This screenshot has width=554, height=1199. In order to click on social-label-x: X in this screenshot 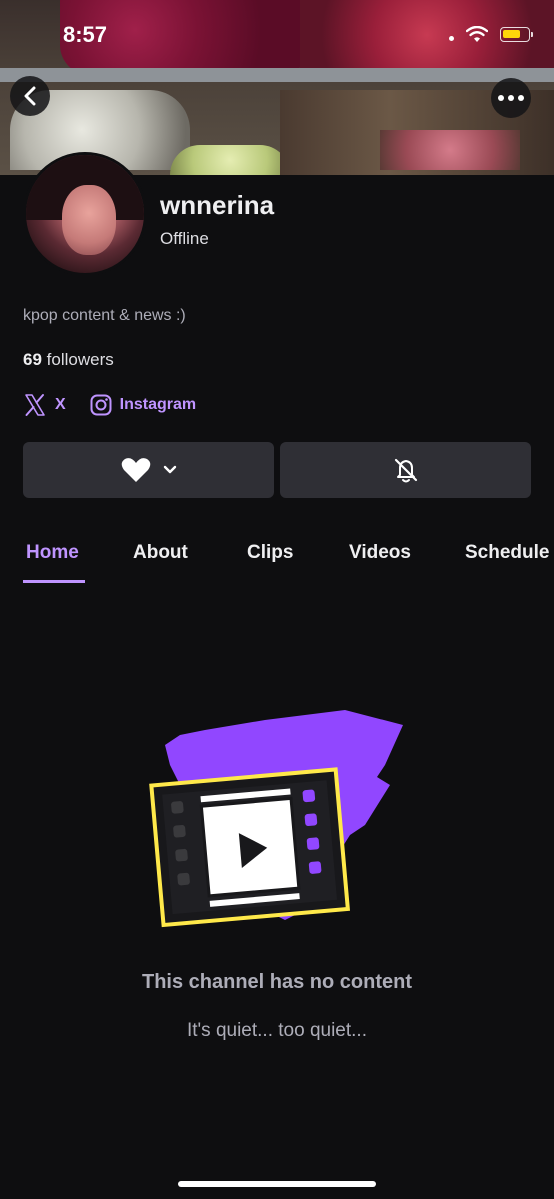, I will do `click(60, 404)`.